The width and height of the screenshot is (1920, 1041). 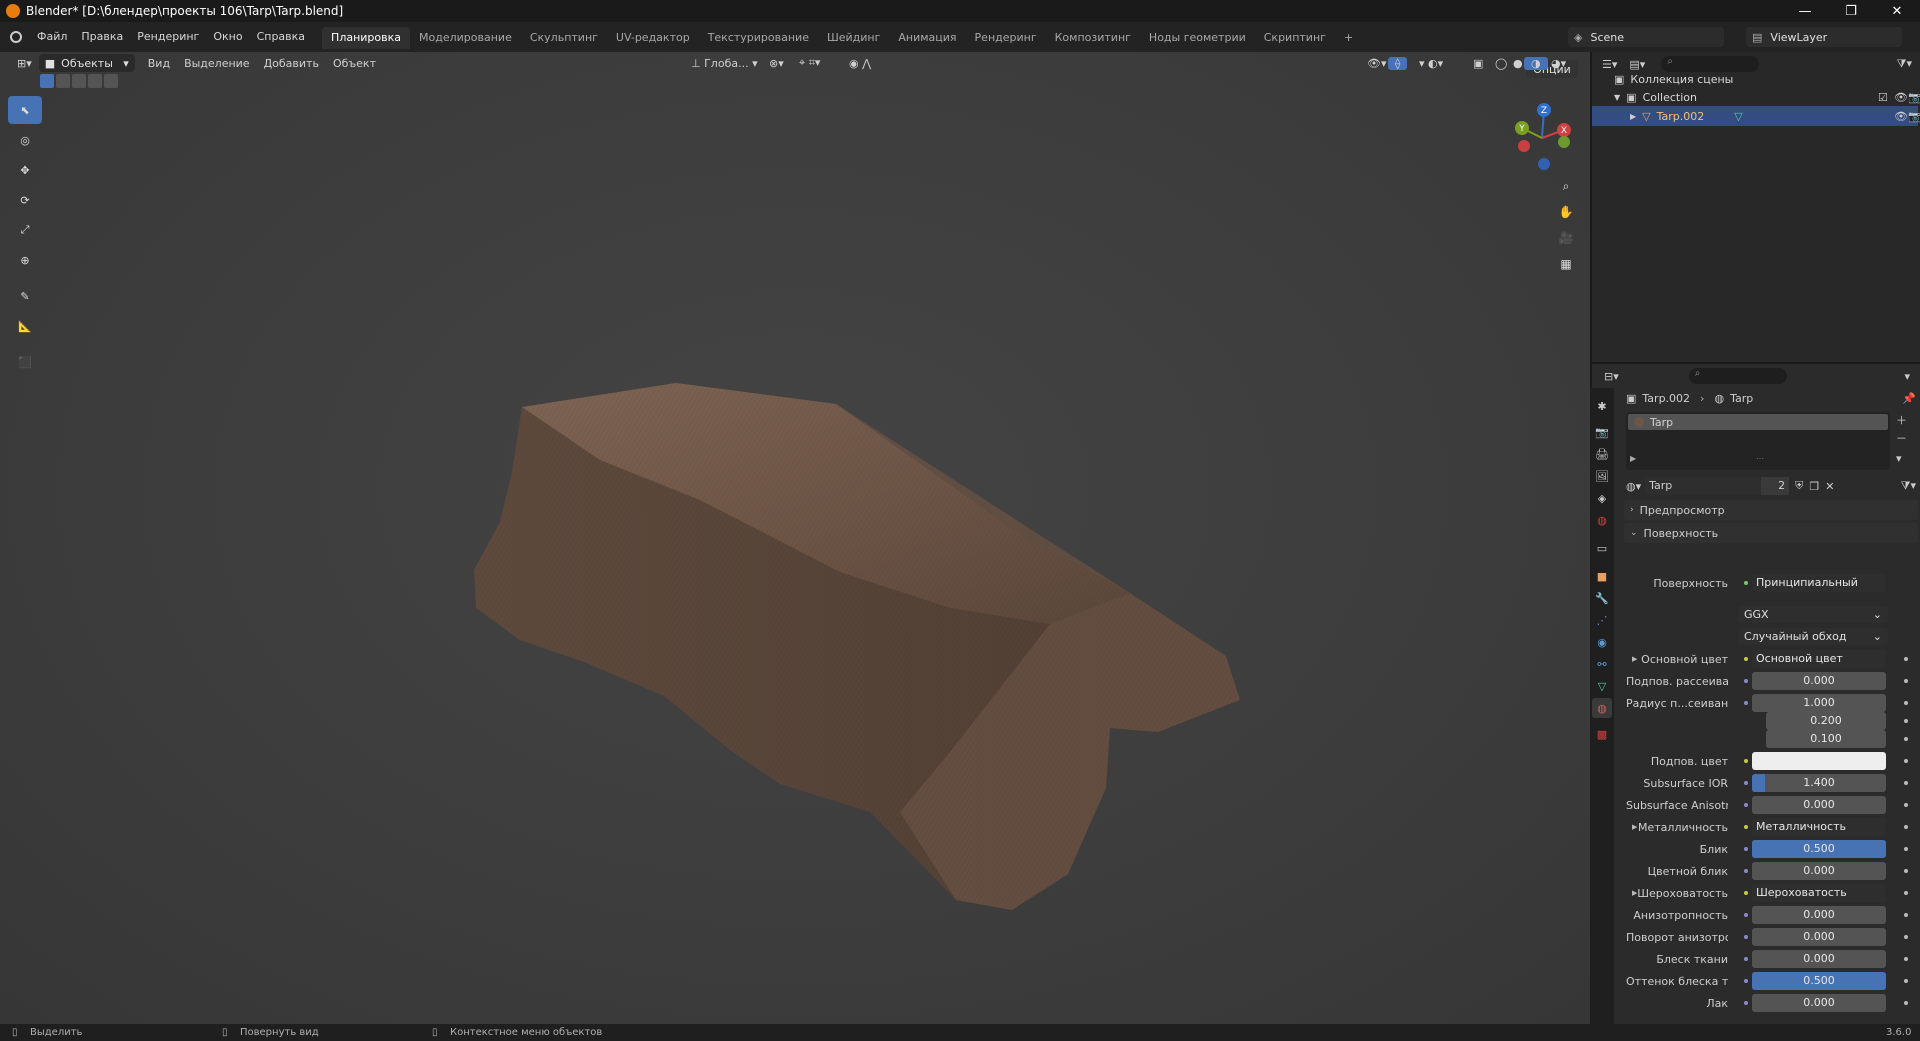 I want to click on menu-add: Добавить, so click(x=291, y=63).